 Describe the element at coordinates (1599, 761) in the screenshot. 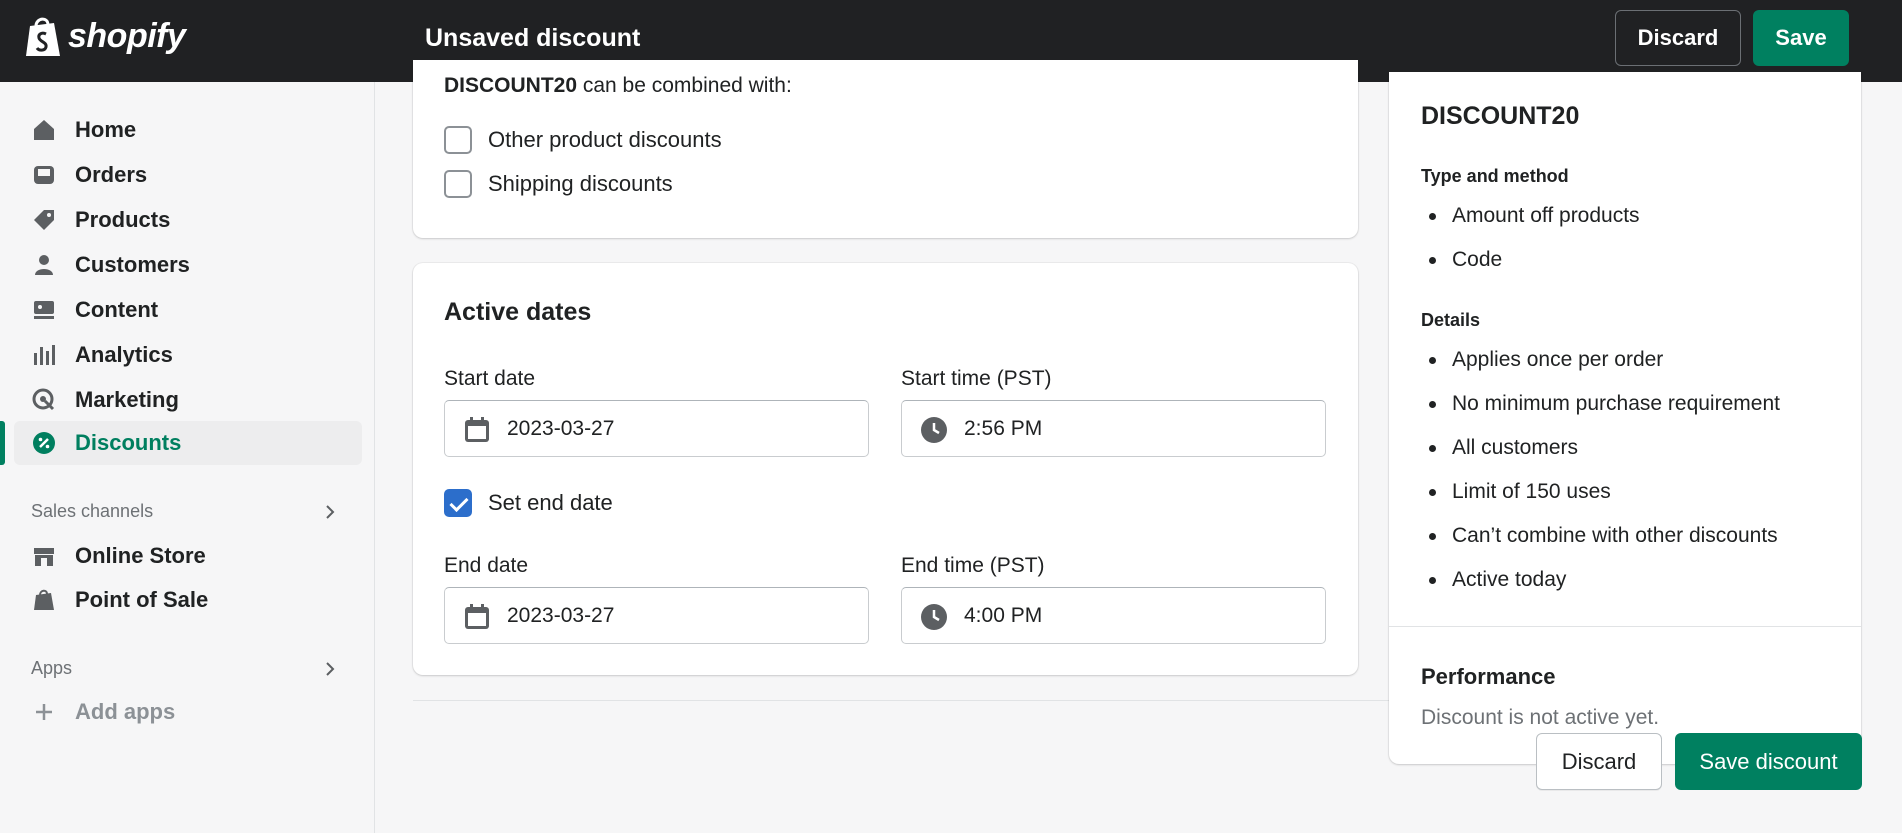

I see `footer-discard-button: Discard` at that location.